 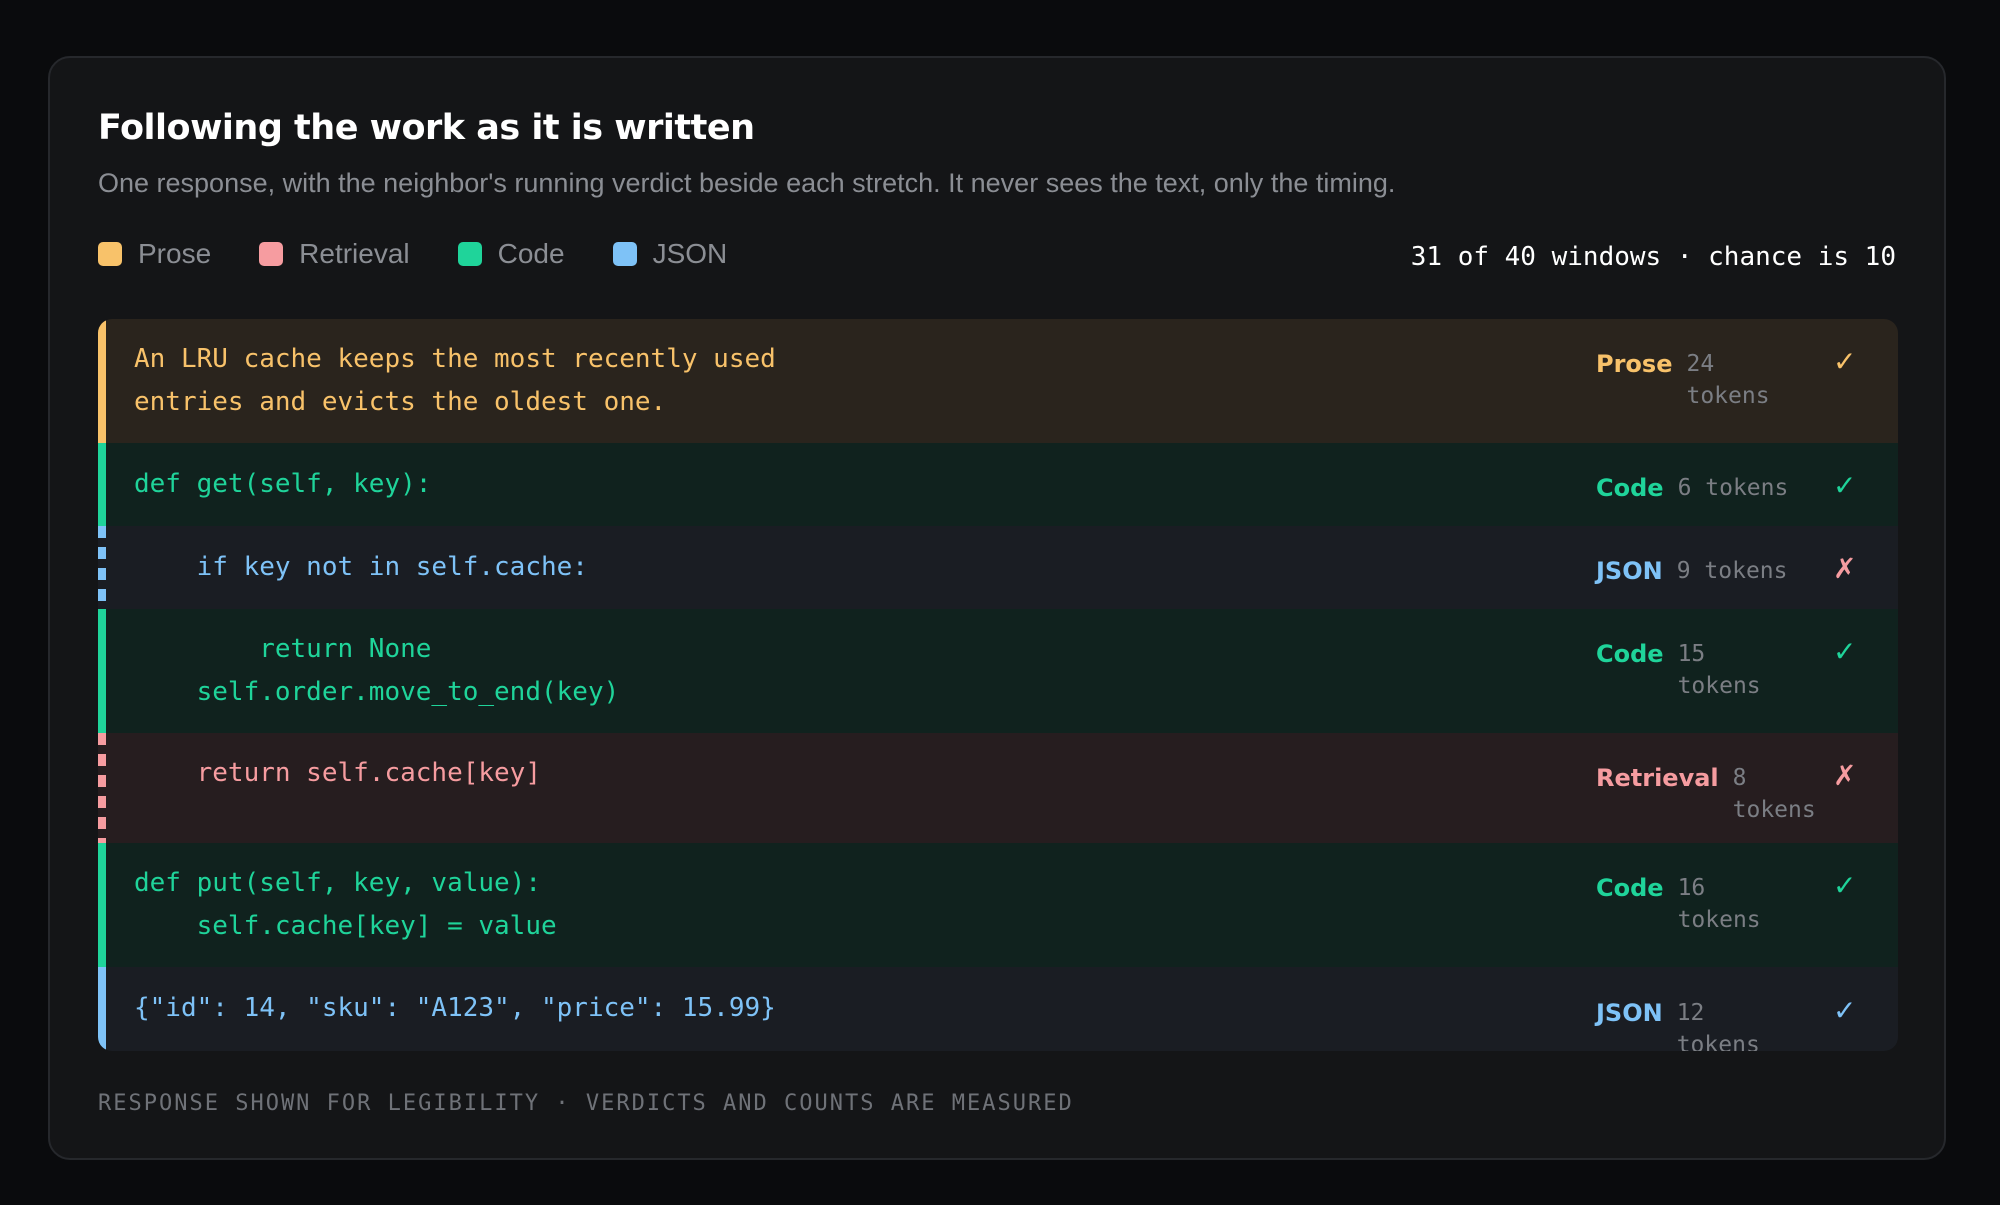 I want to click on token-count: 15 tokens, so click(x=1719, y=670).